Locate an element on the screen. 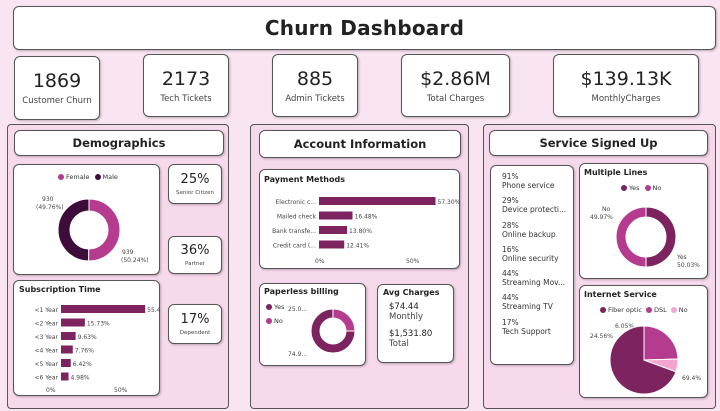  axis-min-label: 0% is located at coordinates (320, 261).